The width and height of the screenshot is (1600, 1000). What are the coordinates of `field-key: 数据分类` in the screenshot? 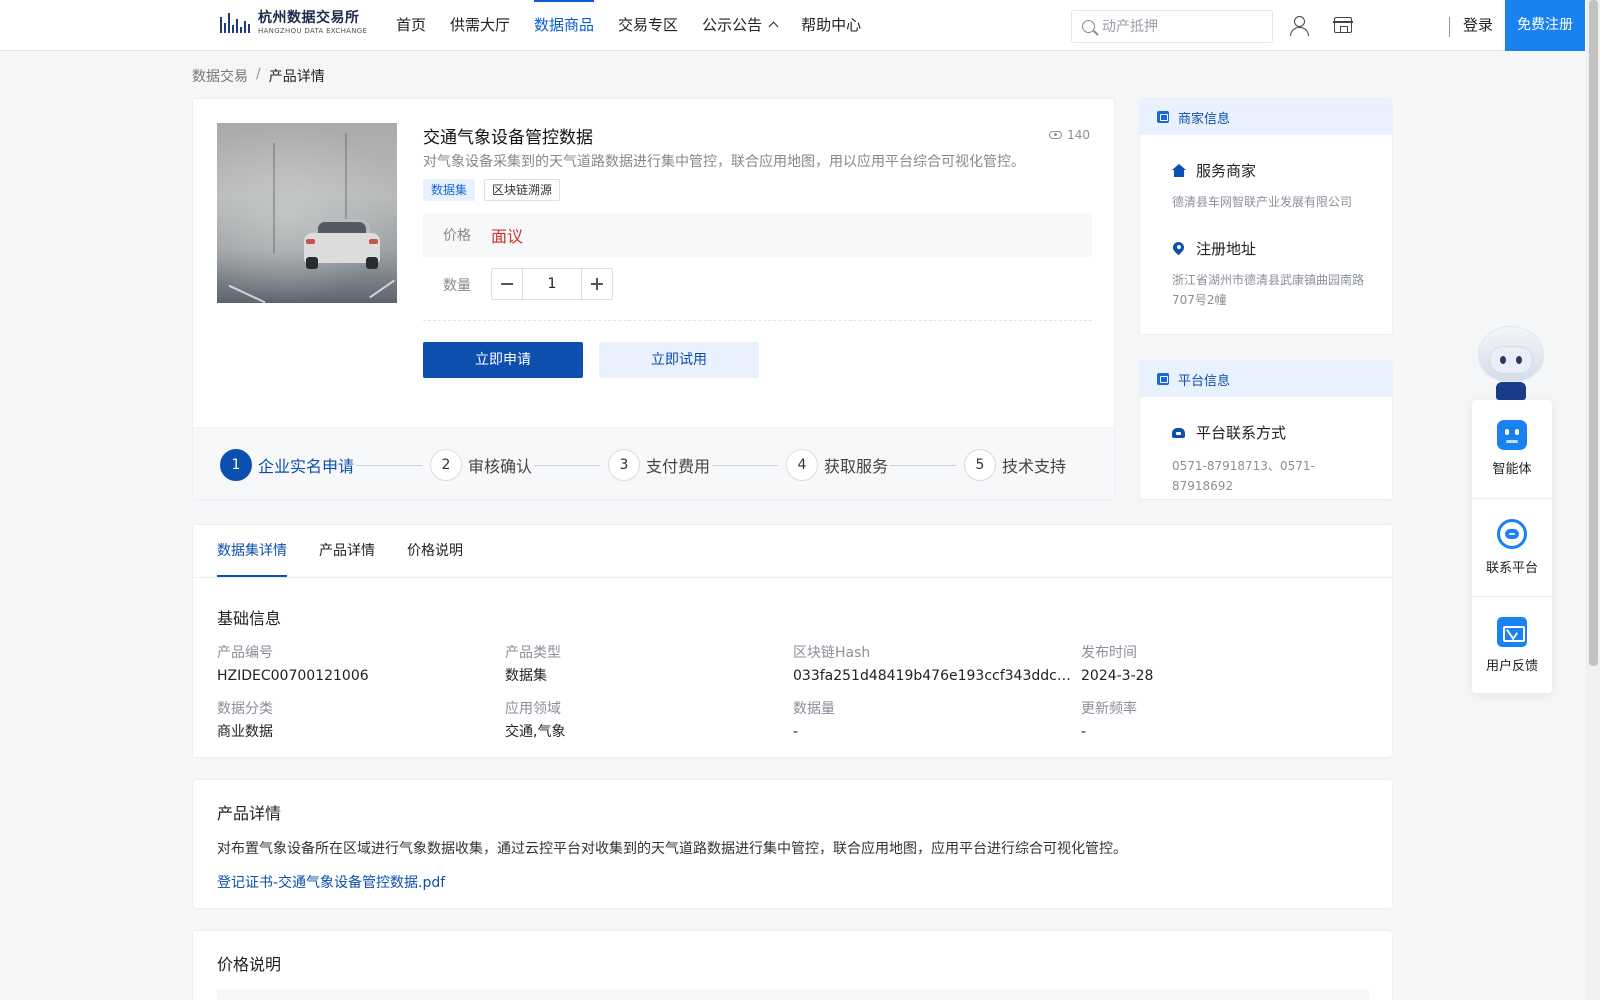 It's located at (245, 709).